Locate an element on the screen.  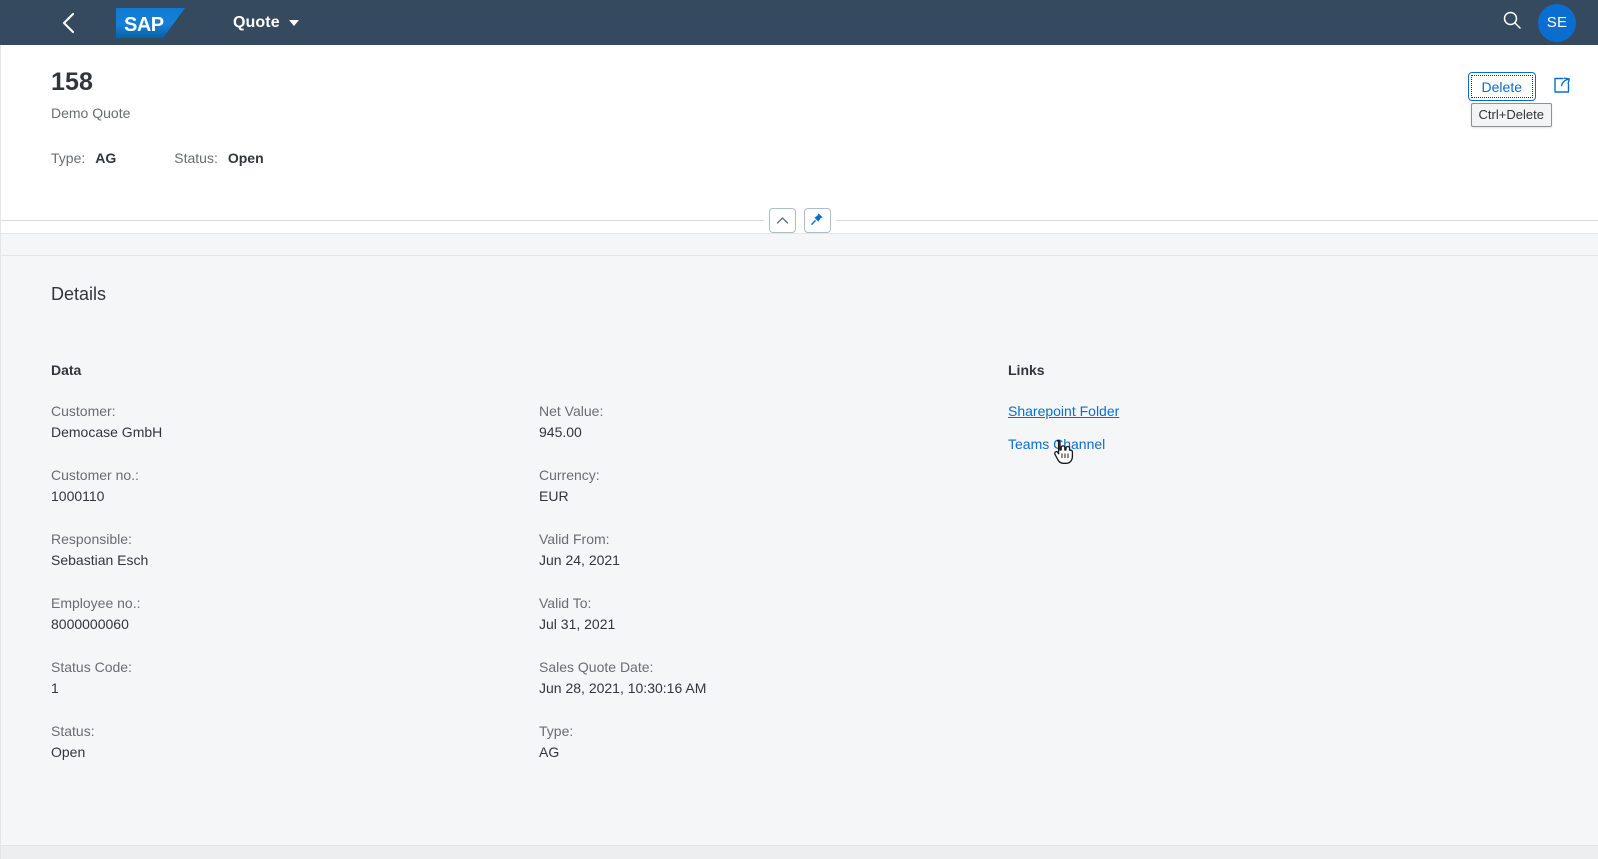
page-subtitle: Demo Quote is located at coordinates (91, 113).